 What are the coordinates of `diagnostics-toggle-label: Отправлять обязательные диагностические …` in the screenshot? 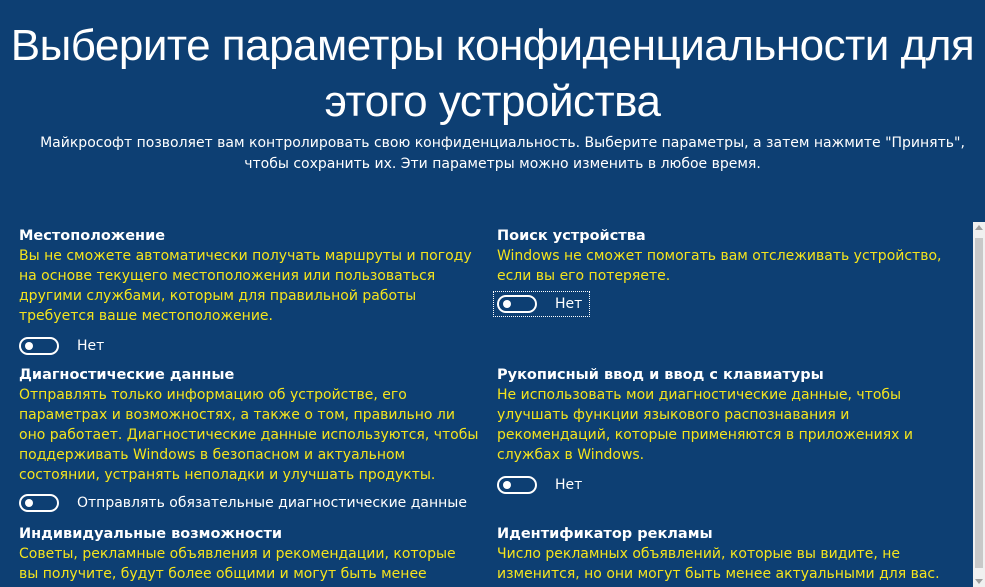 It's located at (272, 503).